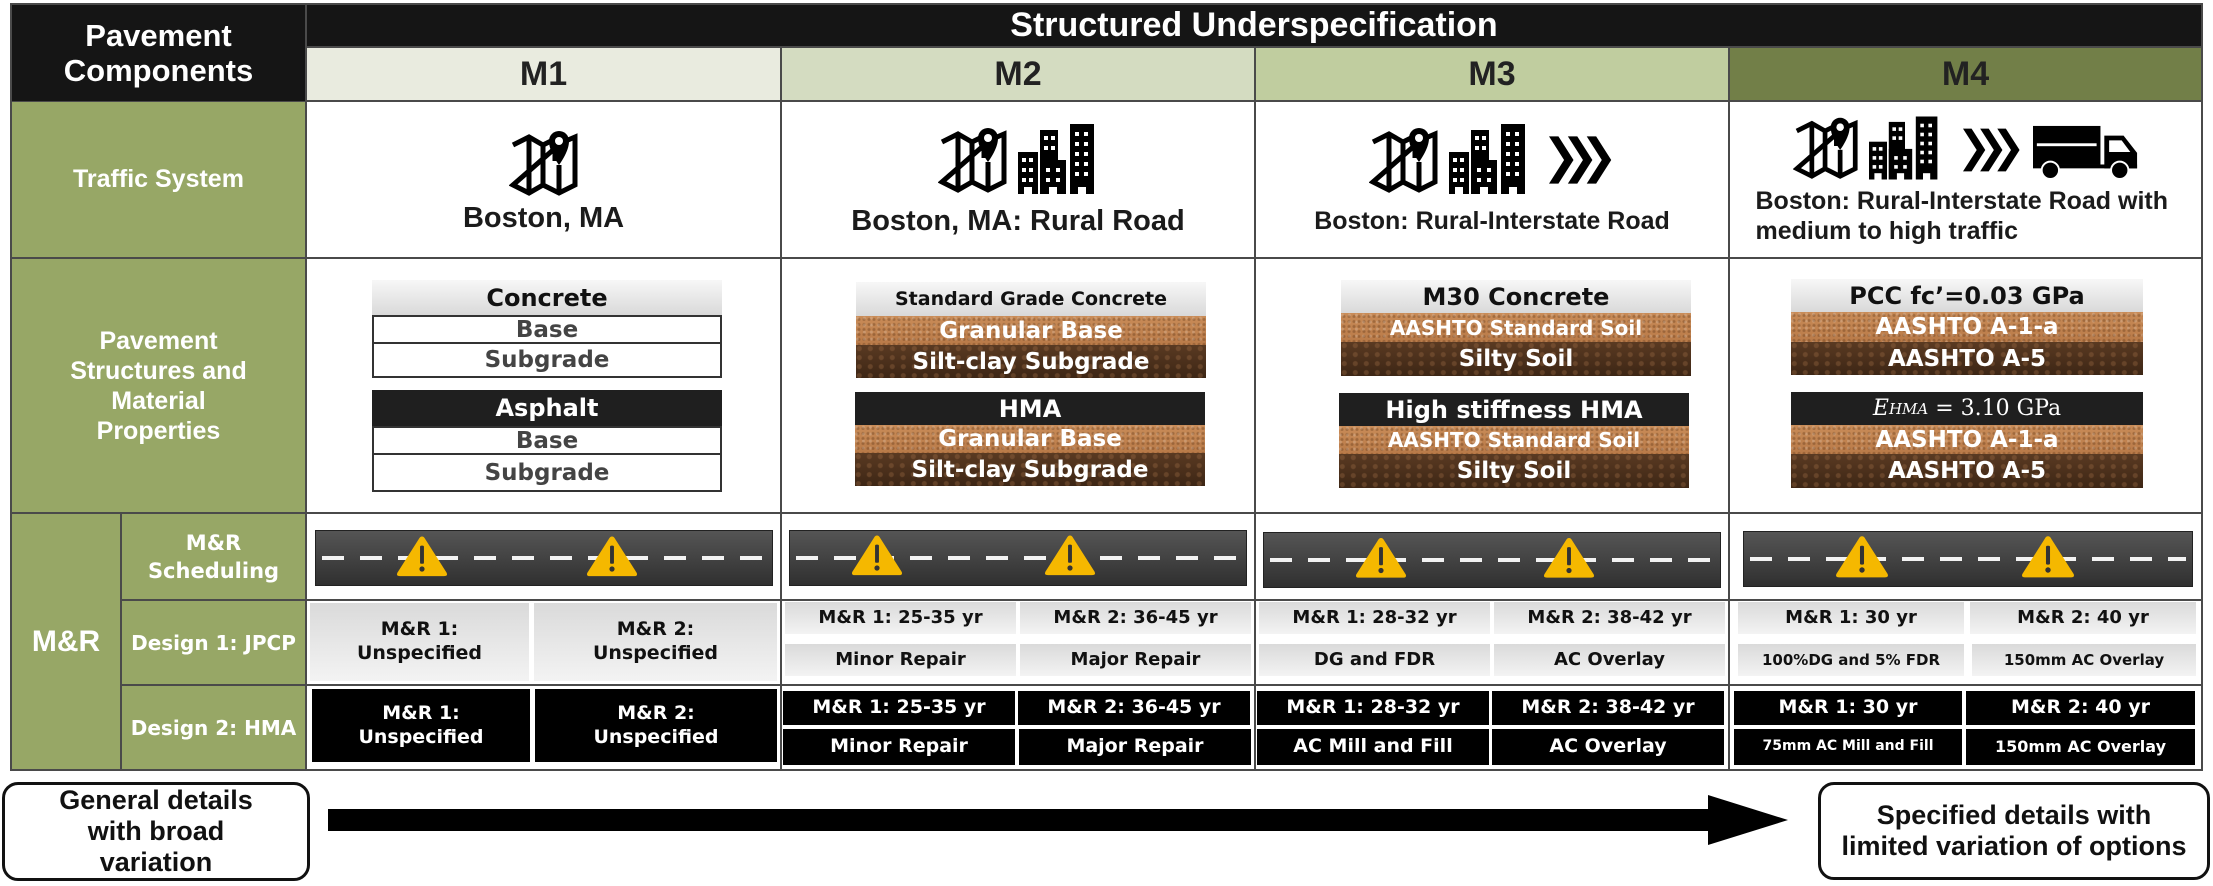  I want to click on design1-m4-mr2-action: 150mm AC Overlay, so click(2084, 660).